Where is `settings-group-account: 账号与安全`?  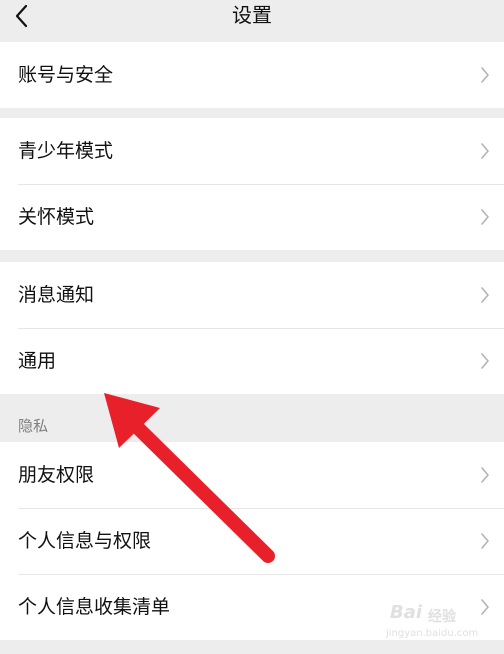
settings-group-account: 账号与安全 is located at coordinates (252, 75).